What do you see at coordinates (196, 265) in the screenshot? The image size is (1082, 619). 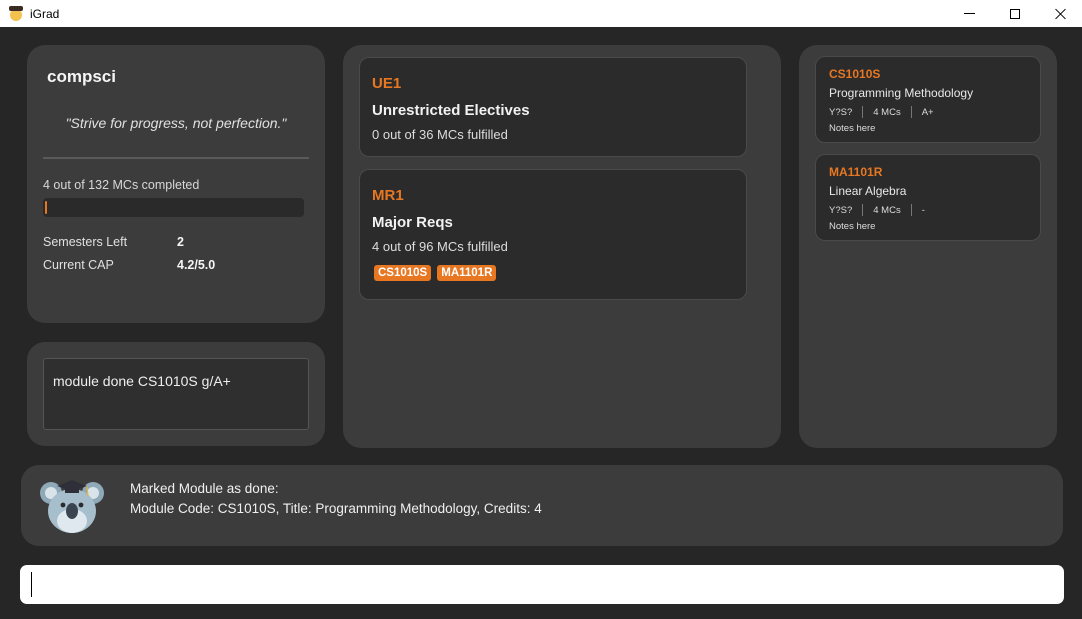 I see `current-cap-value: 4.2/5.0` at bounding box center [196, 265].